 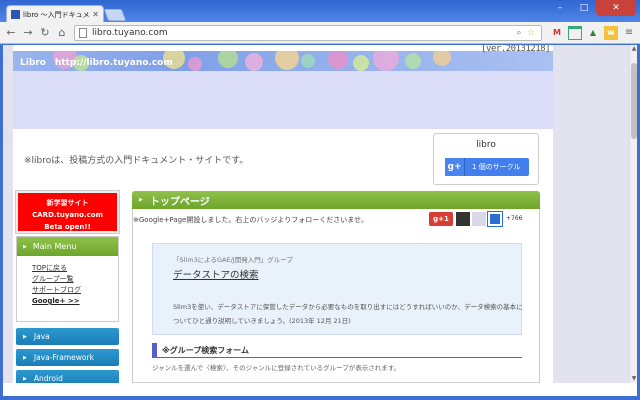 What do you see at coordinates (96, 61) in the screenshot?
I see `banner-title: Libro http://libro.tuyano.com` at bounding box center [96, 61].